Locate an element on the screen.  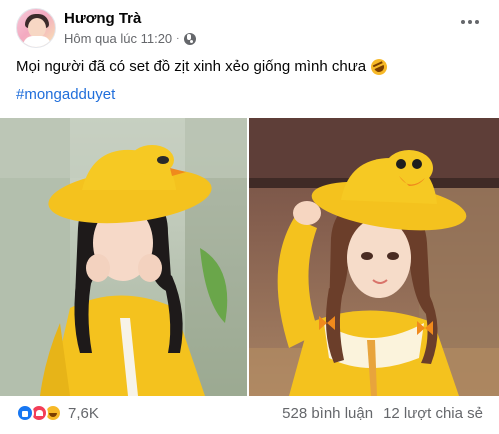
comment-count: 528 bình luận is located at coordinates (327, 413).